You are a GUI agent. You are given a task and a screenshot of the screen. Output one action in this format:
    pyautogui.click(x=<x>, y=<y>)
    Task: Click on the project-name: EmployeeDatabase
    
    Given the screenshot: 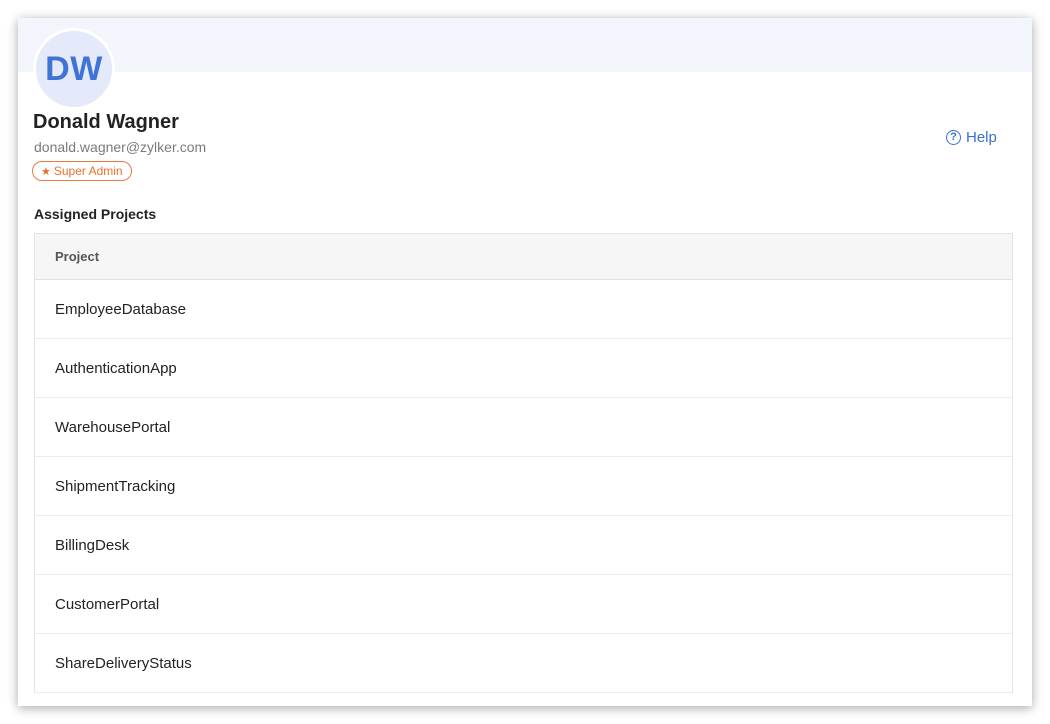 What is the action you would take?
    pyautogui.click(x=120, y=309)
    